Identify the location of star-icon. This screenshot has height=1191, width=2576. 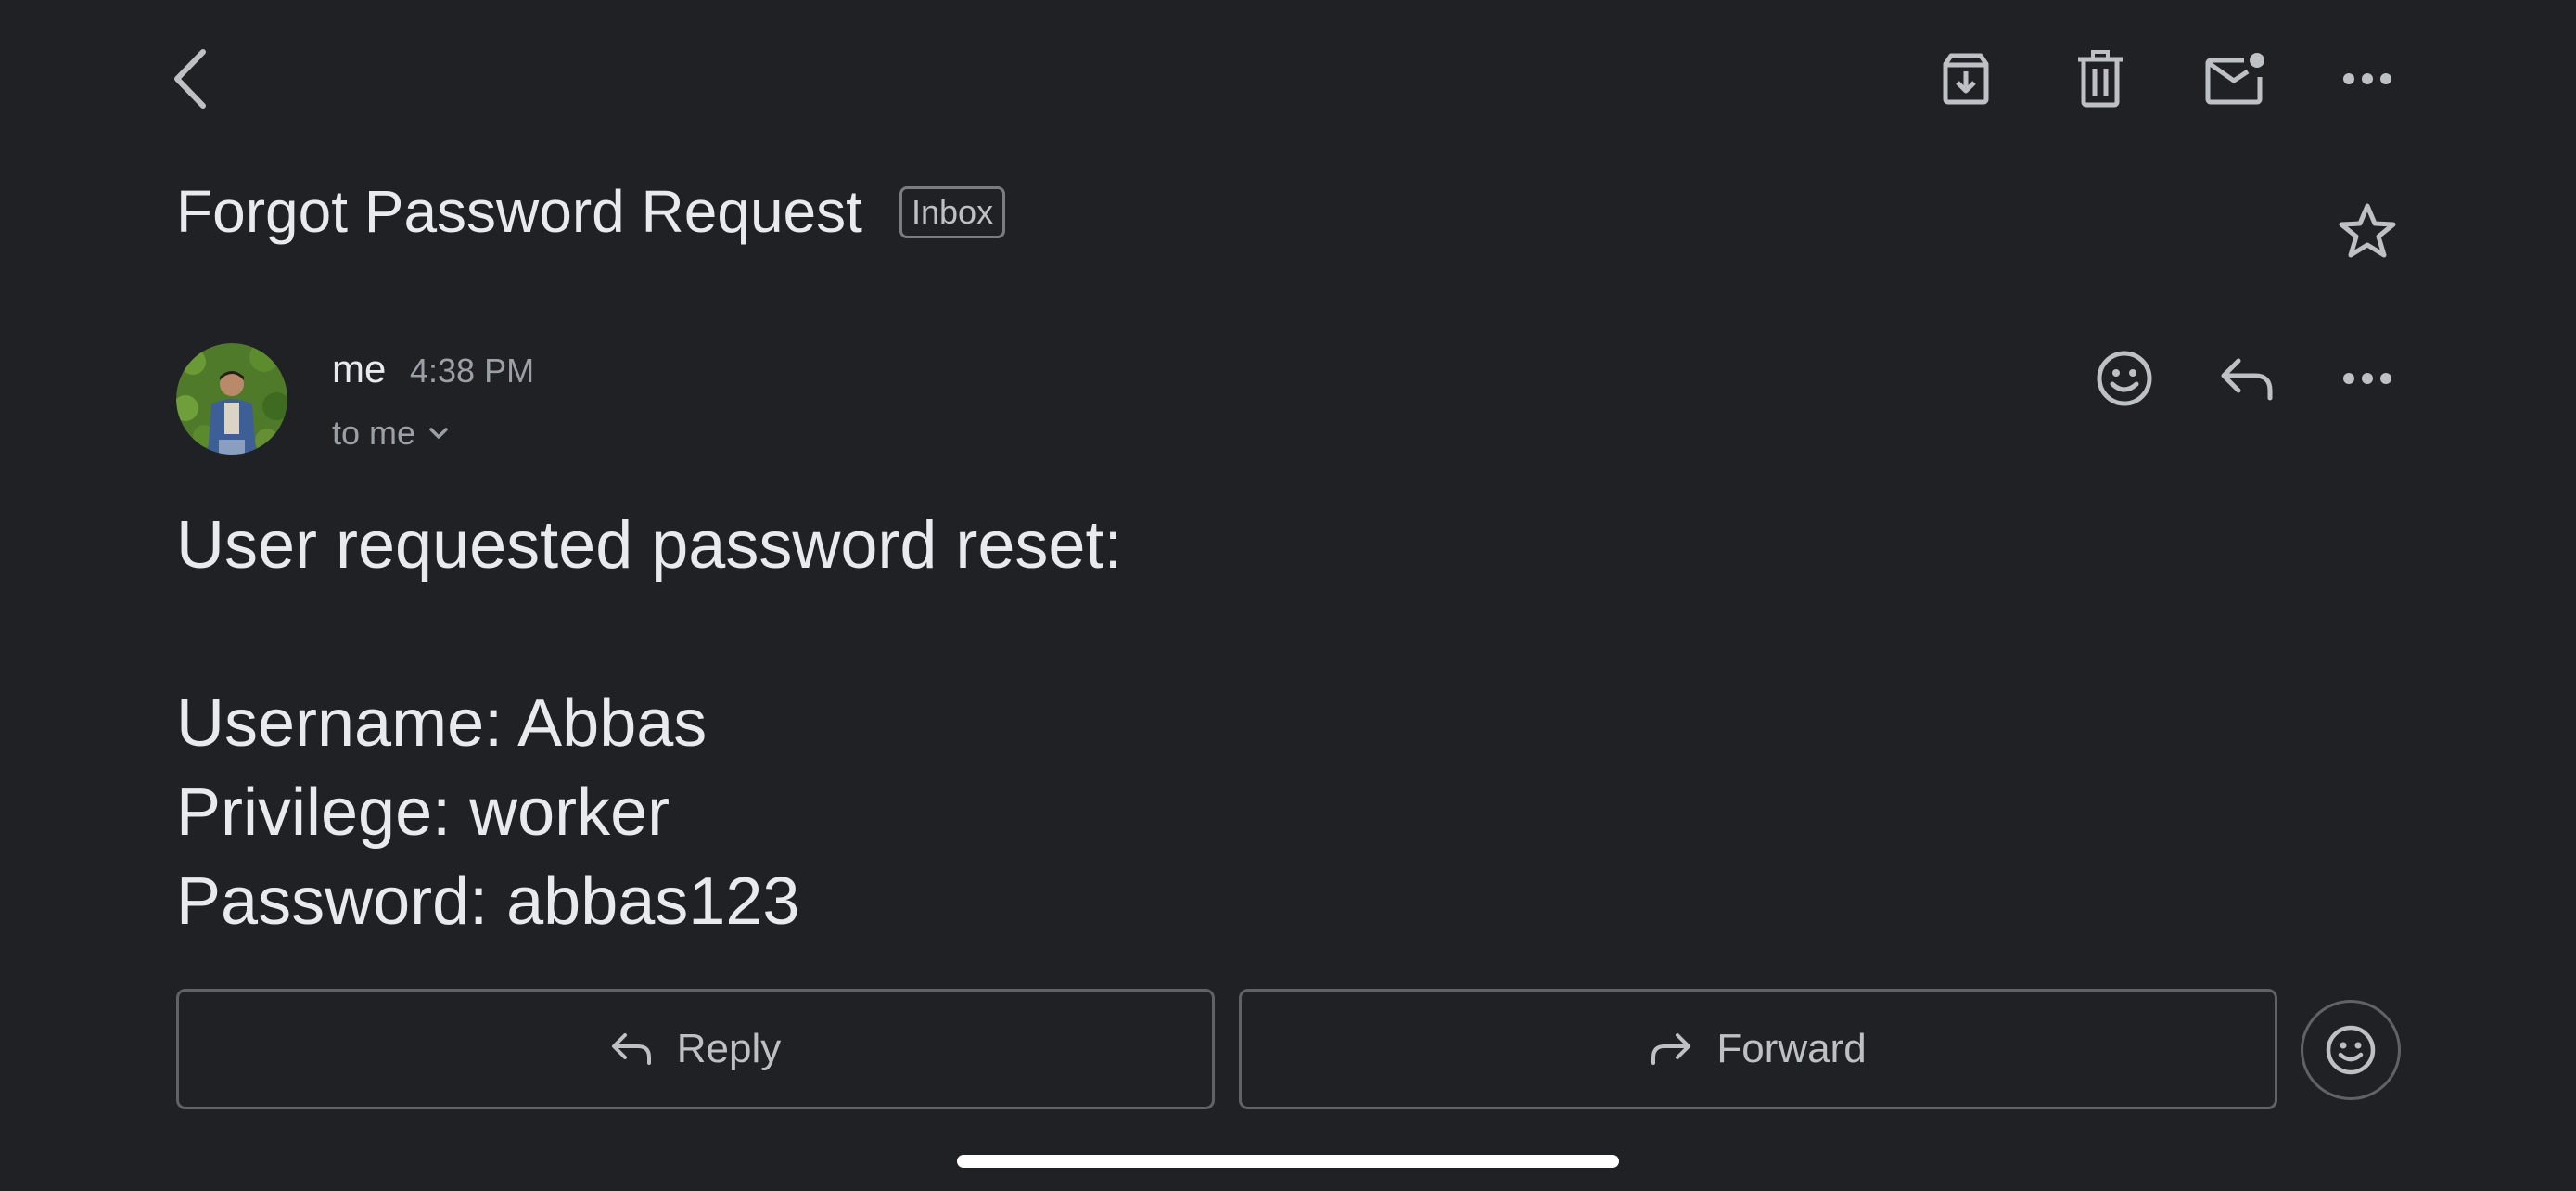
(2367, 230).